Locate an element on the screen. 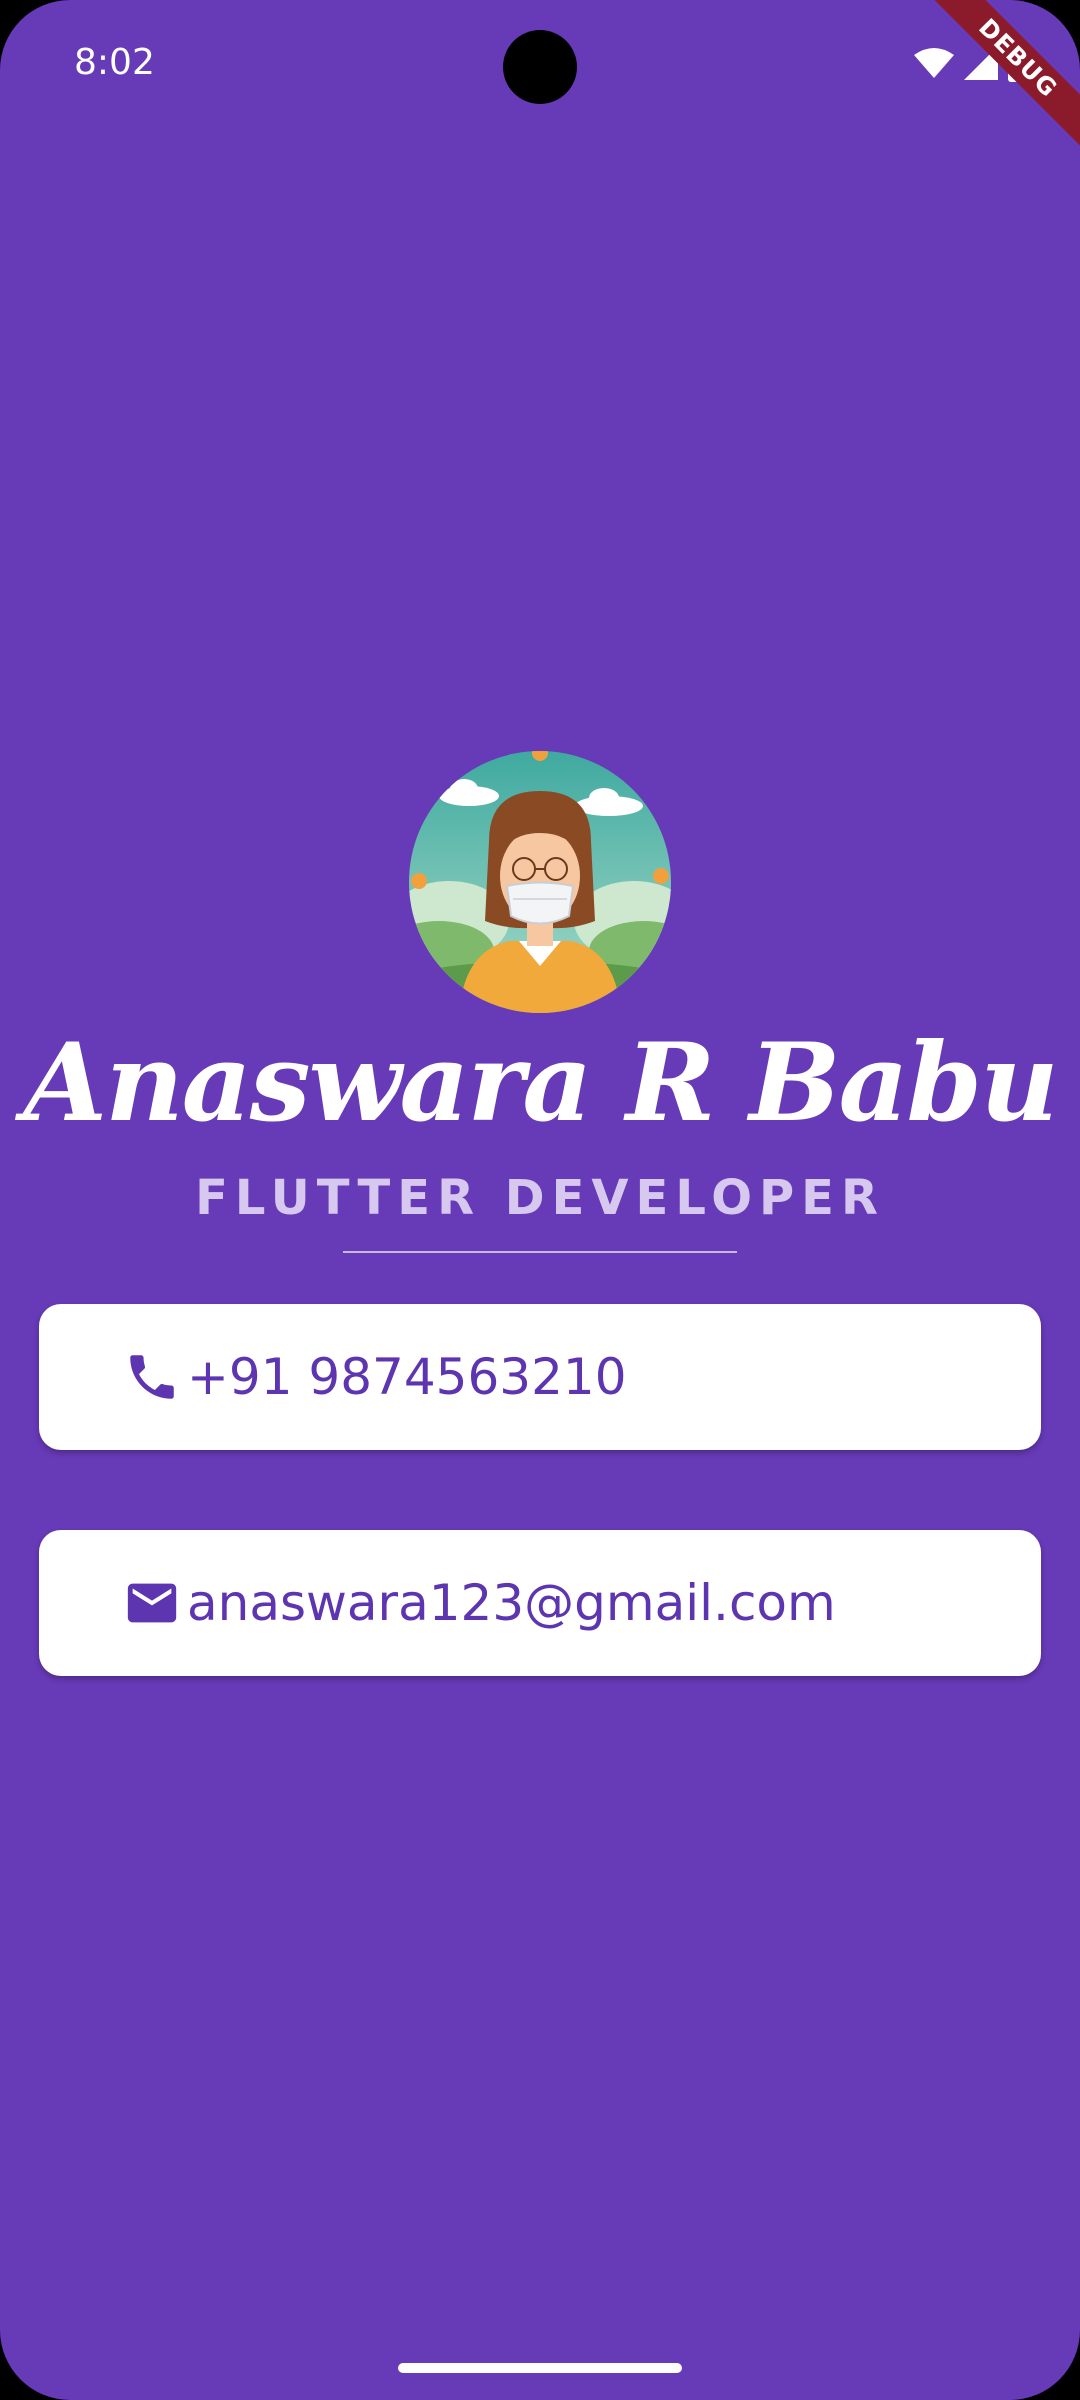 The image size is (1080, 2400). divider is located at coordinates (540, 1252).